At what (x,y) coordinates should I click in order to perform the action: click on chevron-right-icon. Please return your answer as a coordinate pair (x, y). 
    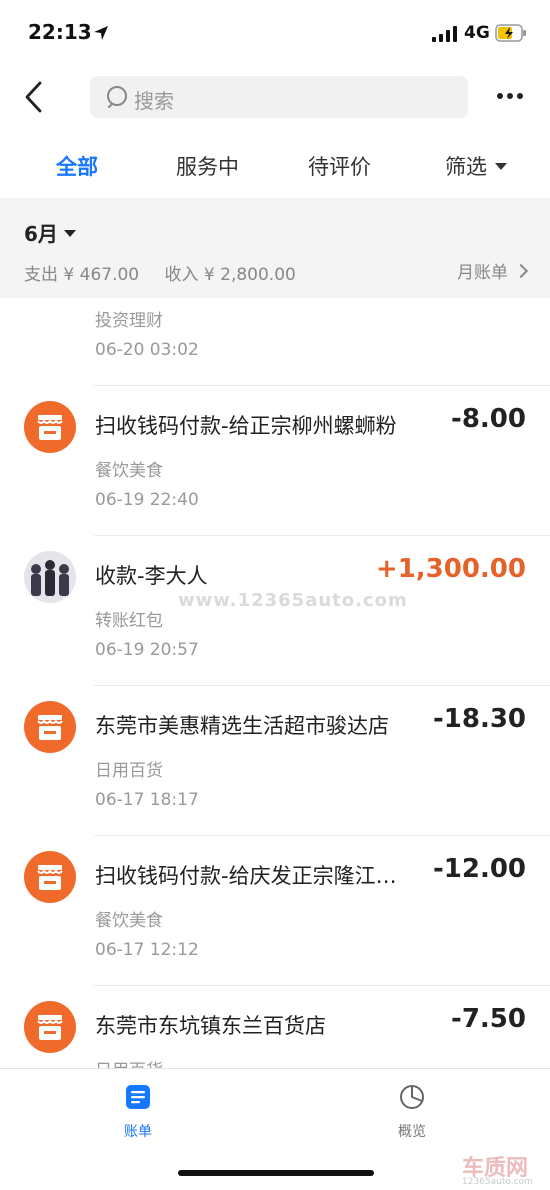
    Looking at the image, I should click on (521, 271).